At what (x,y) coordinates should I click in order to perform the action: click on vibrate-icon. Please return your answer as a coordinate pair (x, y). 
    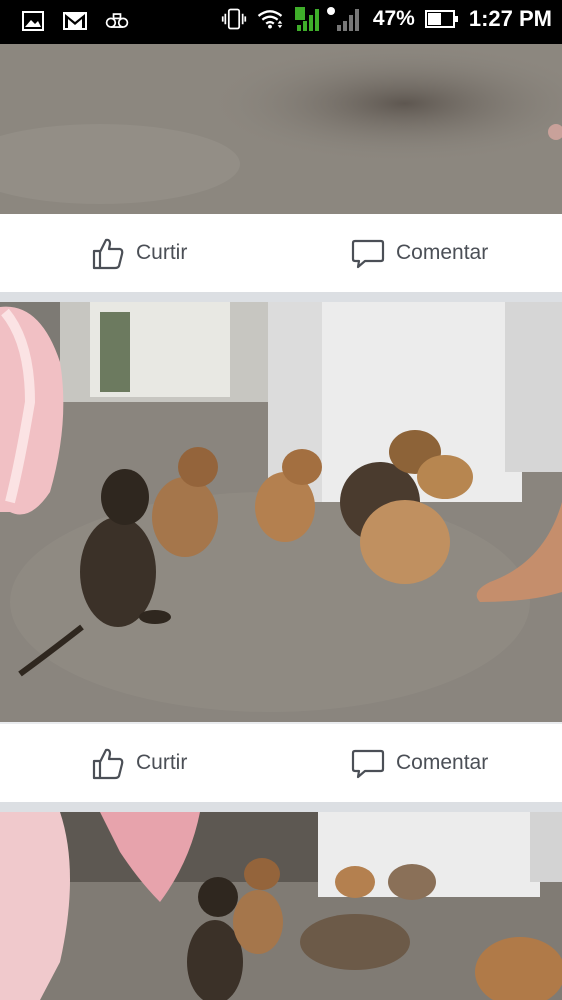
    Looking at the image, I should click on (234, 19).